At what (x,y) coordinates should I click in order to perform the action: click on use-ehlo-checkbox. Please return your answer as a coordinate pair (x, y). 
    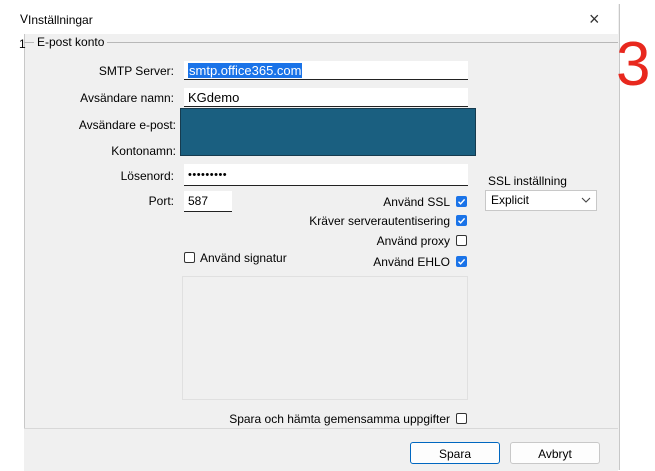
    Looking at the image, I should click on (461, 261).